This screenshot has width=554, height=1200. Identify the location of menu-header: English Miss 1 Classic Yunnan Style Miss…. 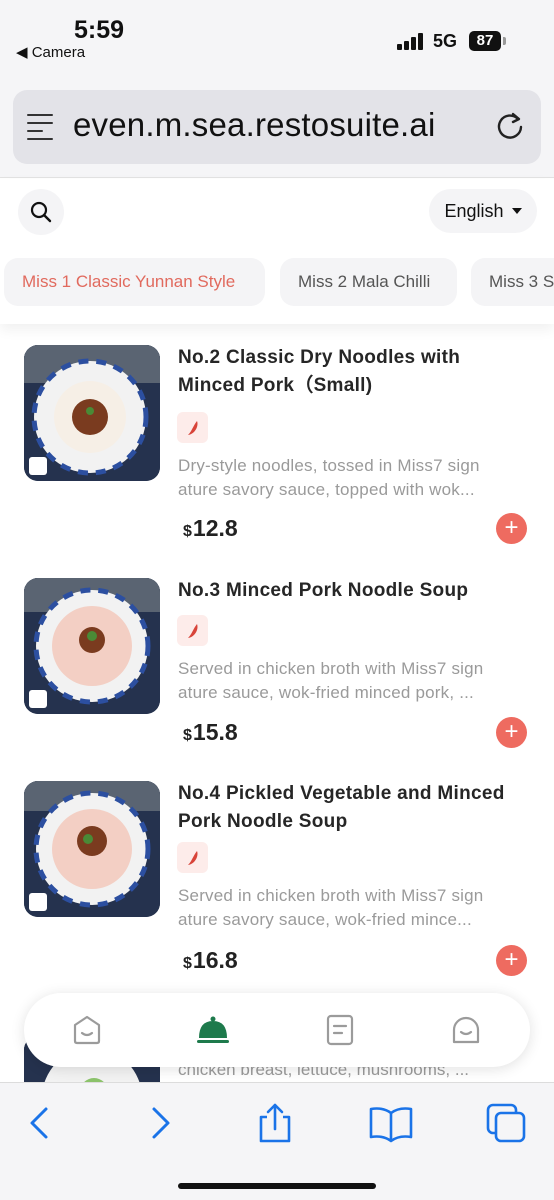
(277, 251).